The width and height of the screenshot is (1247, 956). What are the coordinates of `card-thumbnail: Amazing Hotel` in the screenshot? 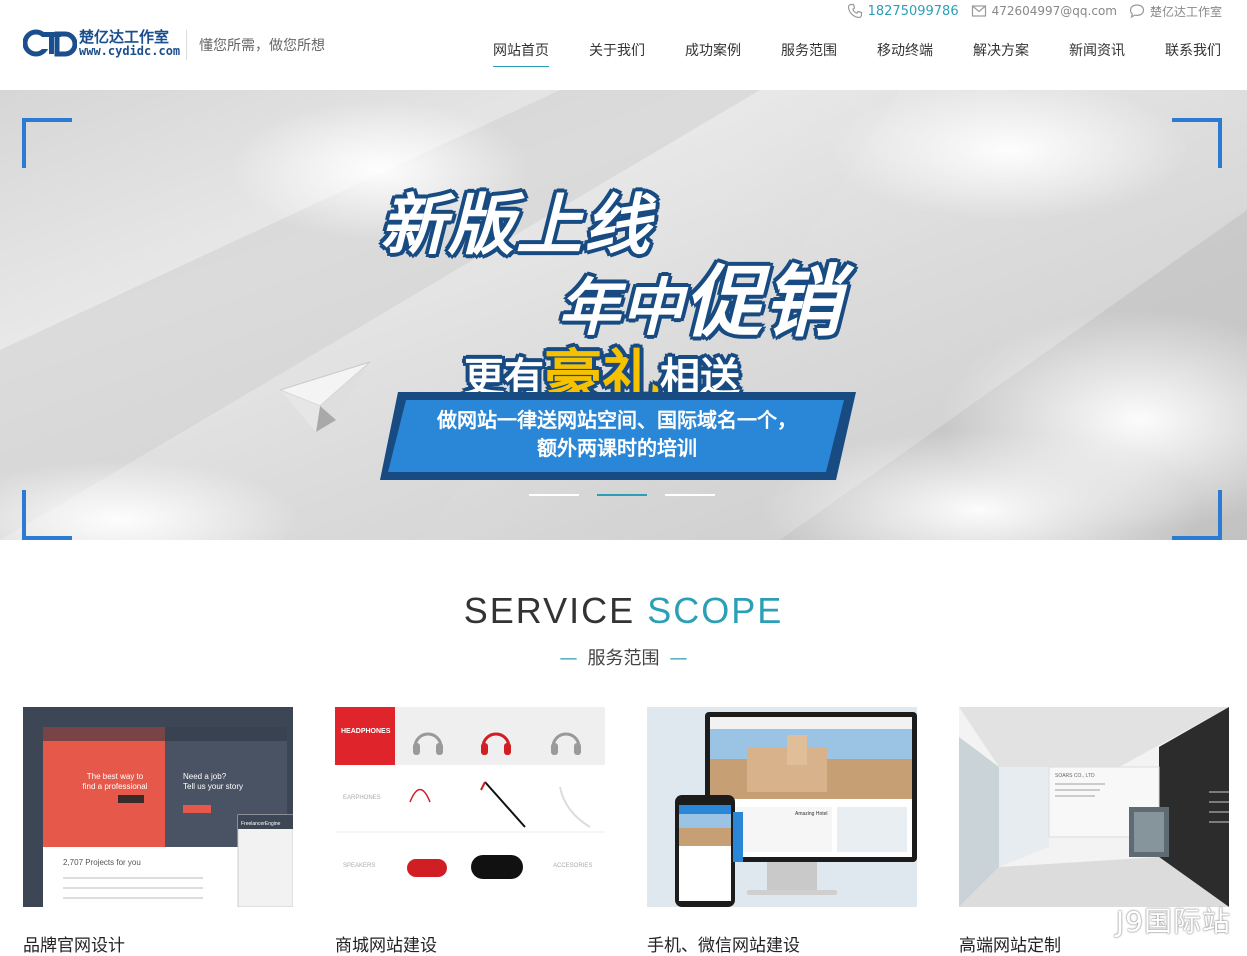 It's located at (782, 807).